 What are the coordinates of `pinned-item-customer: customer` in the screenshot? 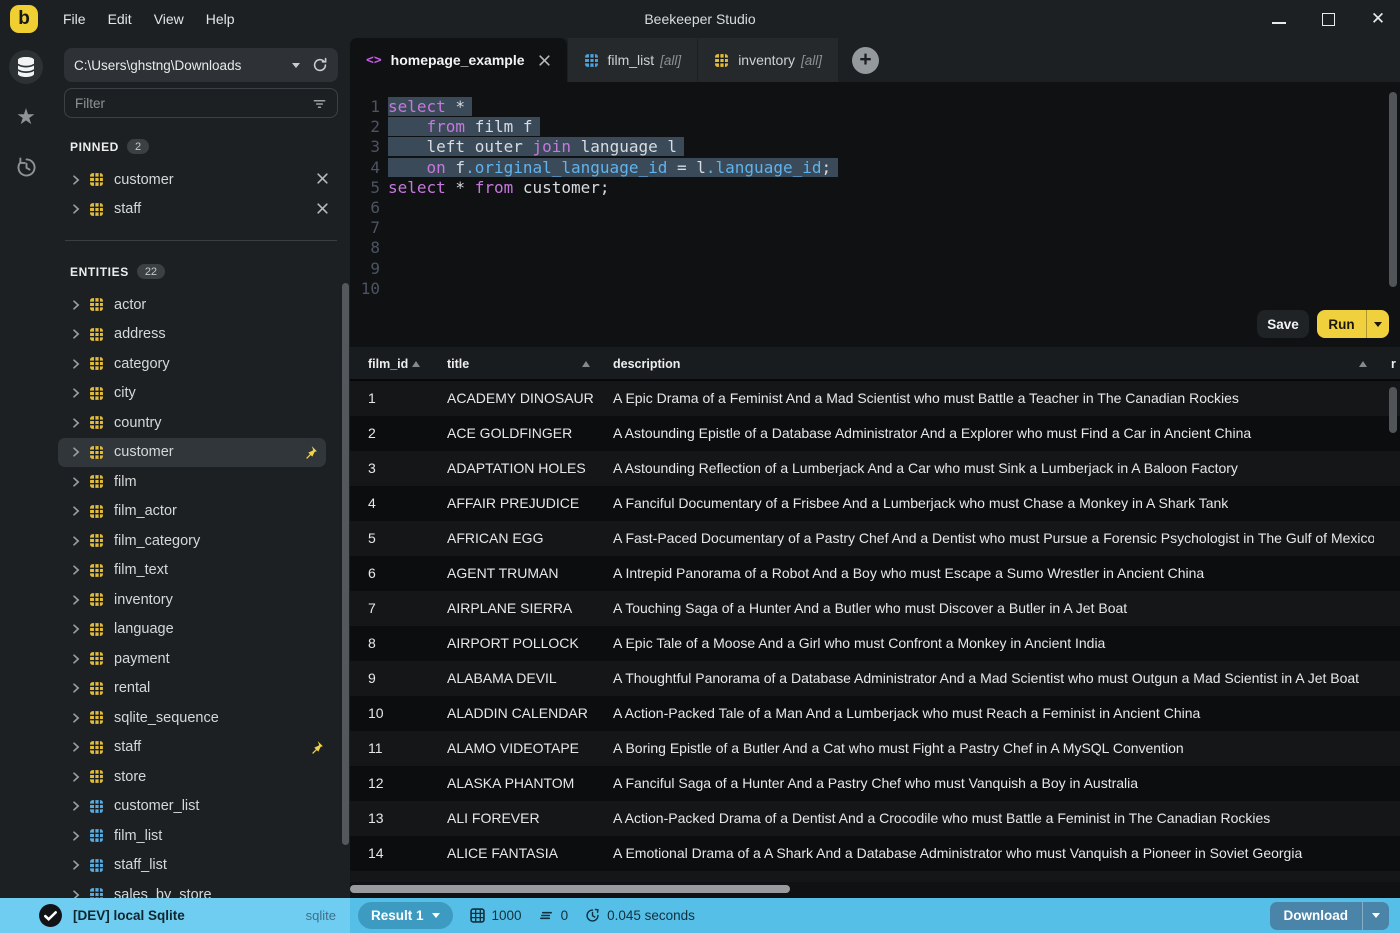 It's located at (201, 180).